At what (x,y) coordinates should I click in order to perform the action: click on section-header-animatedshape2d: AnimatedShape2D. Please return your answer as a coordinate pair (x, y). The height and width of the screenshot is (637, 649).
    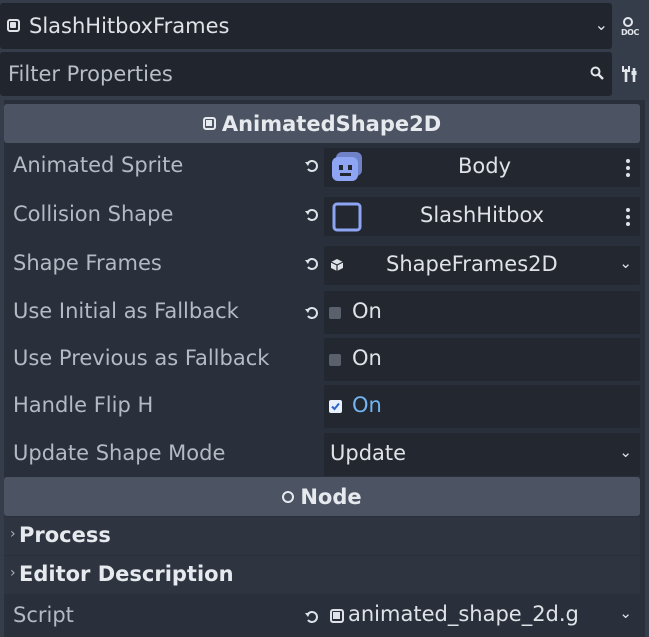
    Looking at the image, I should click on (322, 123).